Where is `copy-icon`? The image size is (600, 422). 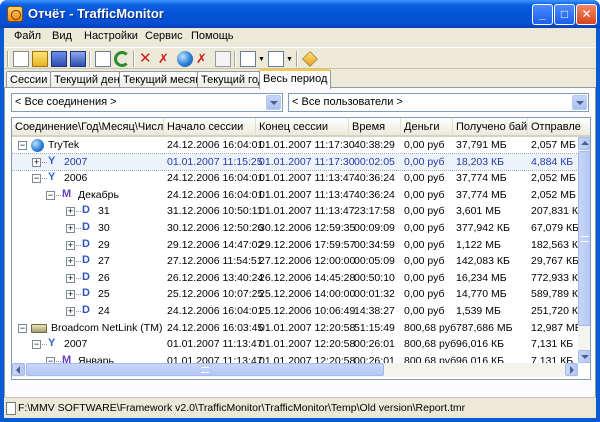 copy-icon is located at coordinates (223, 59).